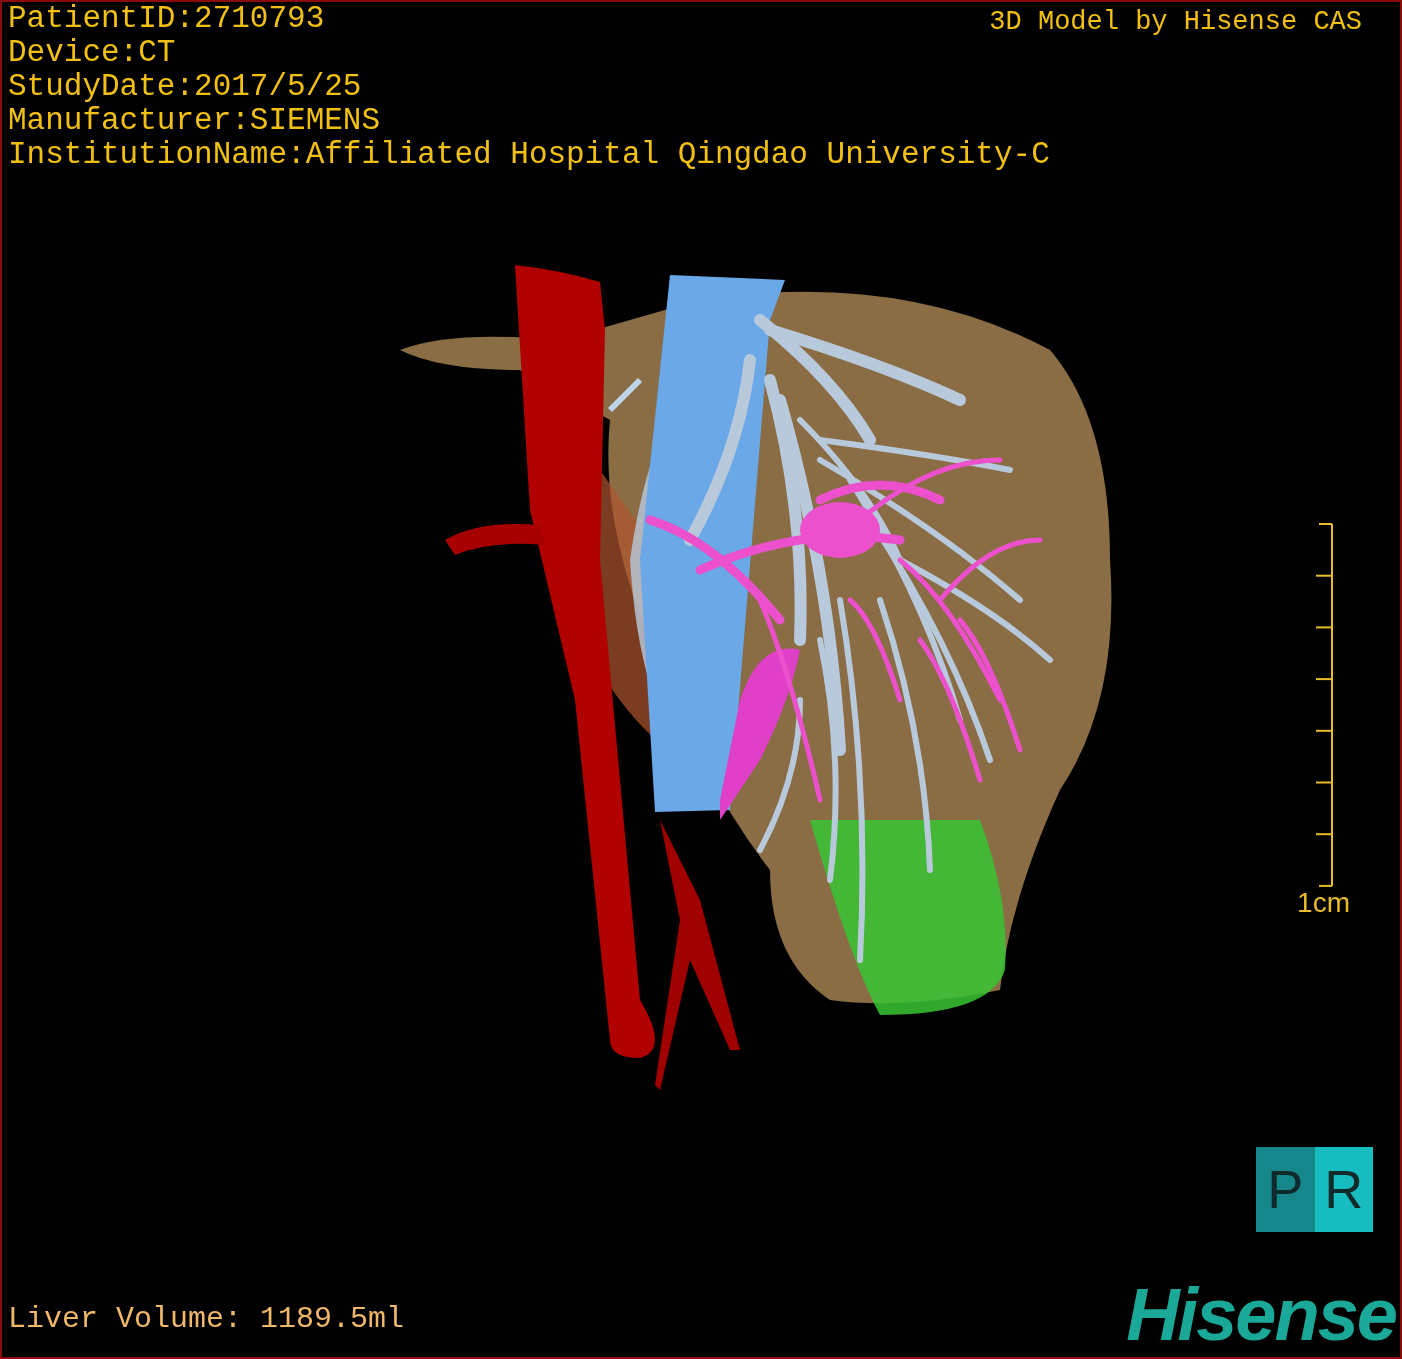 The width and height of the screenshot is (1402, 1359). What do you see at coordinates (194, 121) in the screenshot?
I see `patient-info-text: Manufacturer:SIEMENS` at bounding box center [194, 121].